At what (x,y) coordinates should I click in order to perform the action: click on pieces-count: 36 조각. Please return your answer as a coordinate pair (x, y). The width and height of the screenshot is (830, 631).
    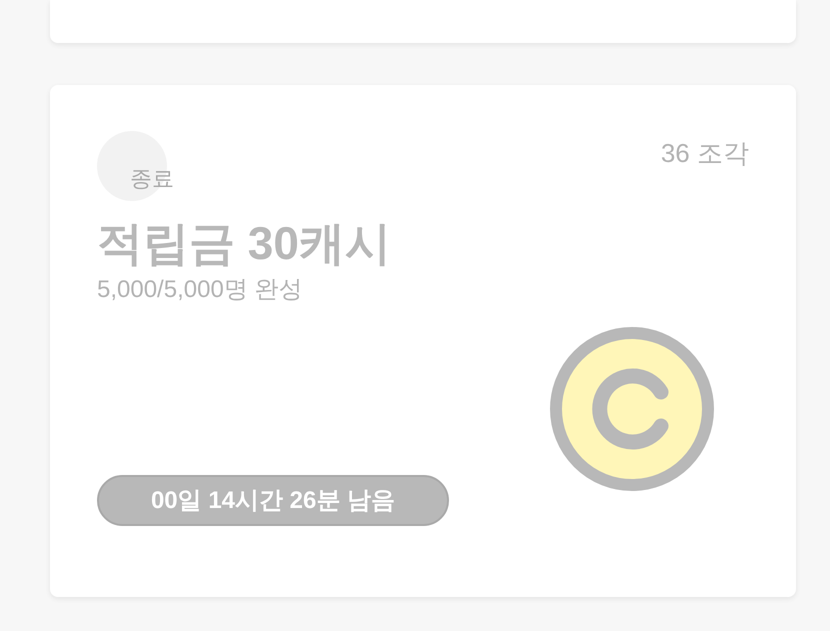
    Looking at the image, I should click on (704, 153).